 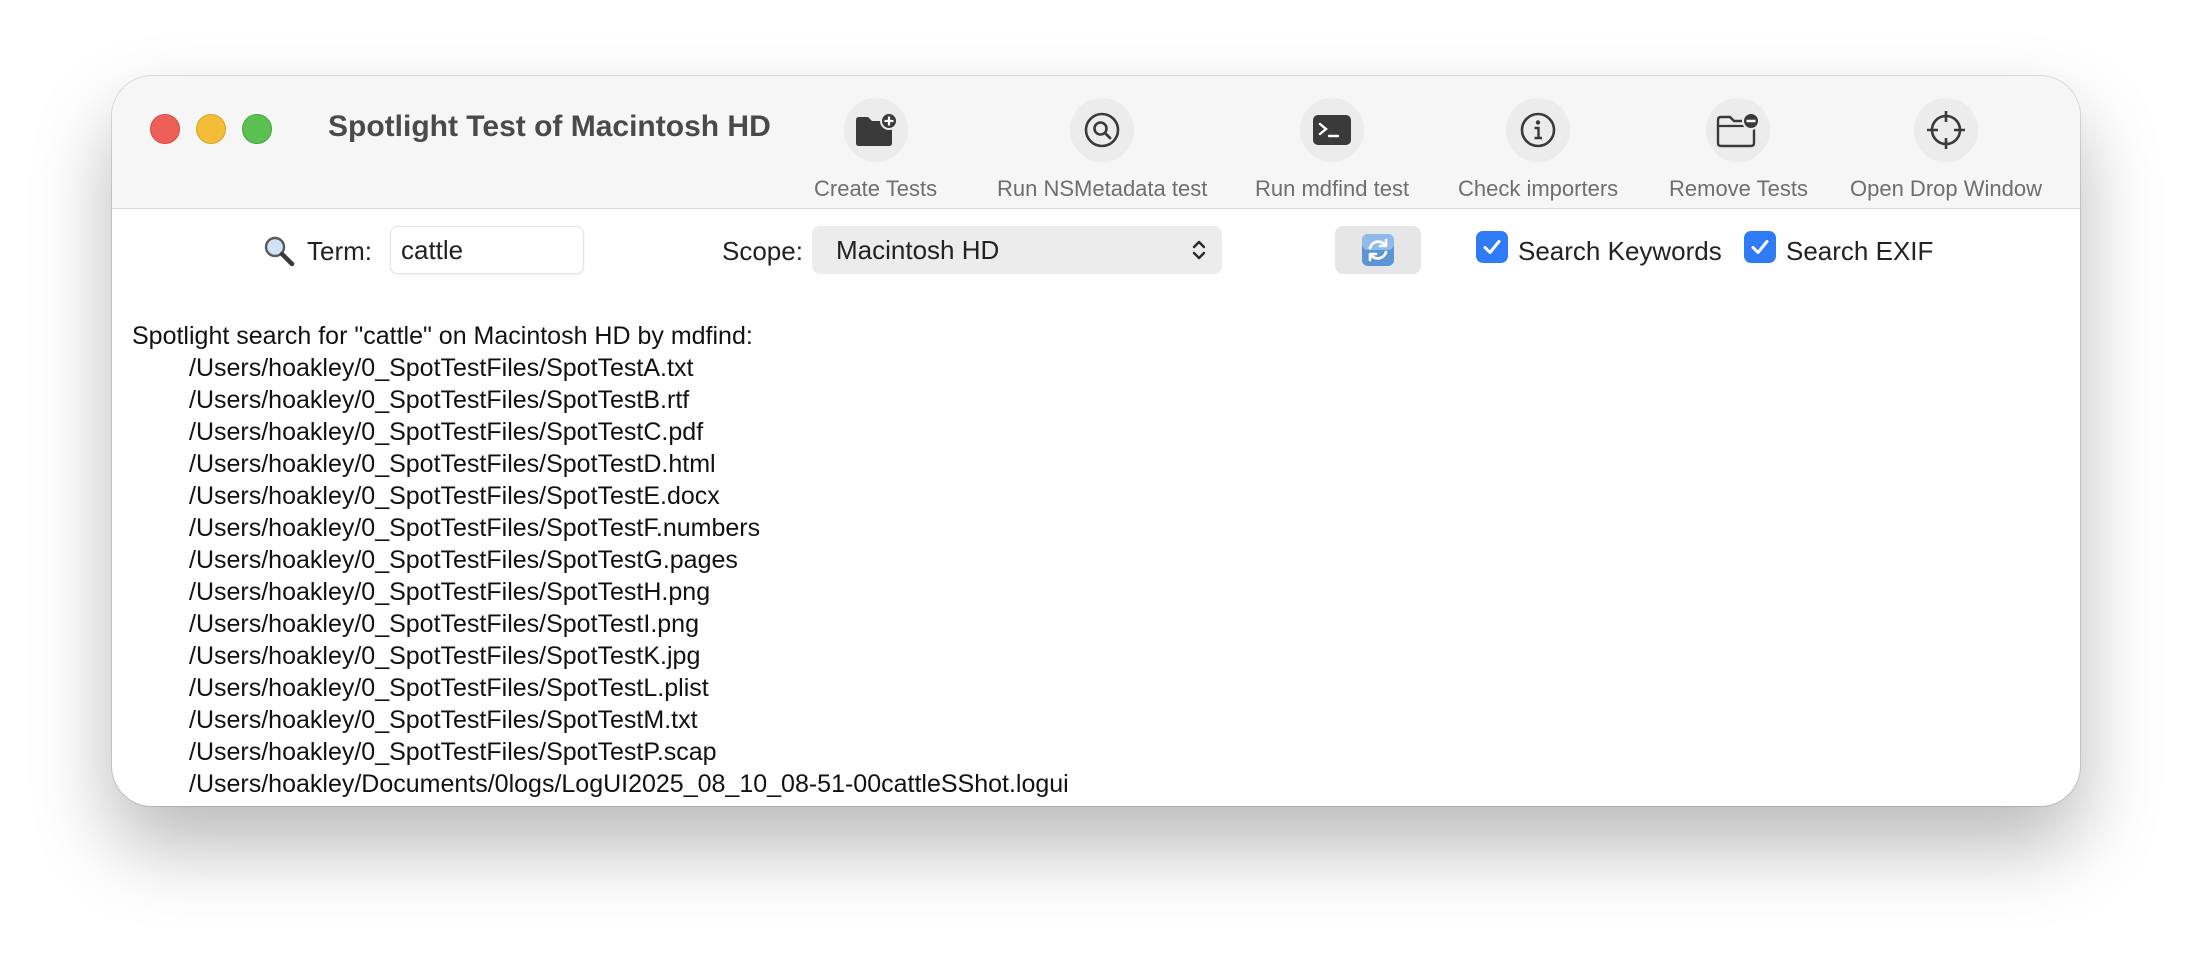 I want to click on create-tests-button: Create Tests, so click(x=875, y=150).